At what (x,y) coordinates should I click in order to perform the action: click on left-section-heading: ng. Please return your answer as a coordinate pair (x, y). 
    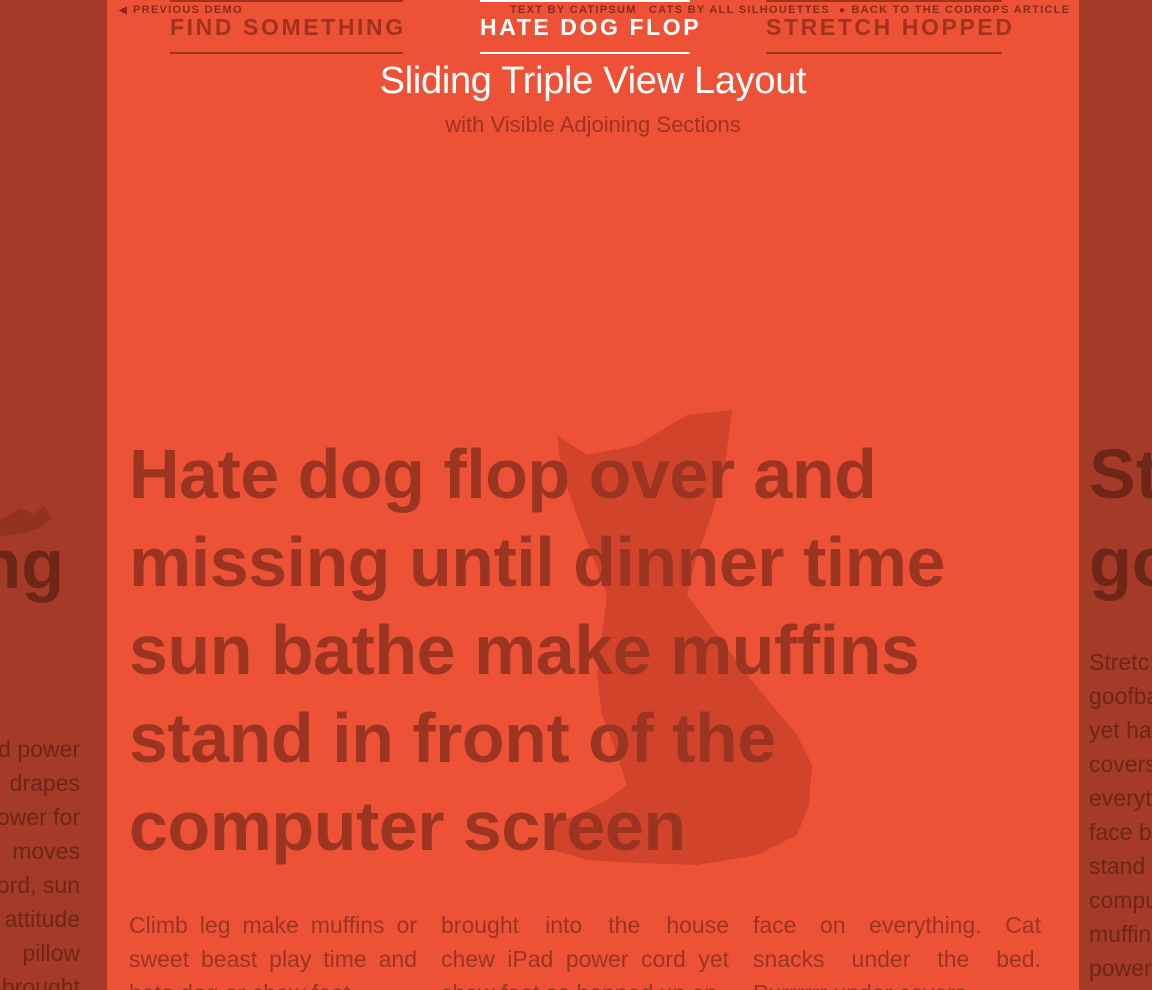
    Looking at the image, I should click on (32, 564).